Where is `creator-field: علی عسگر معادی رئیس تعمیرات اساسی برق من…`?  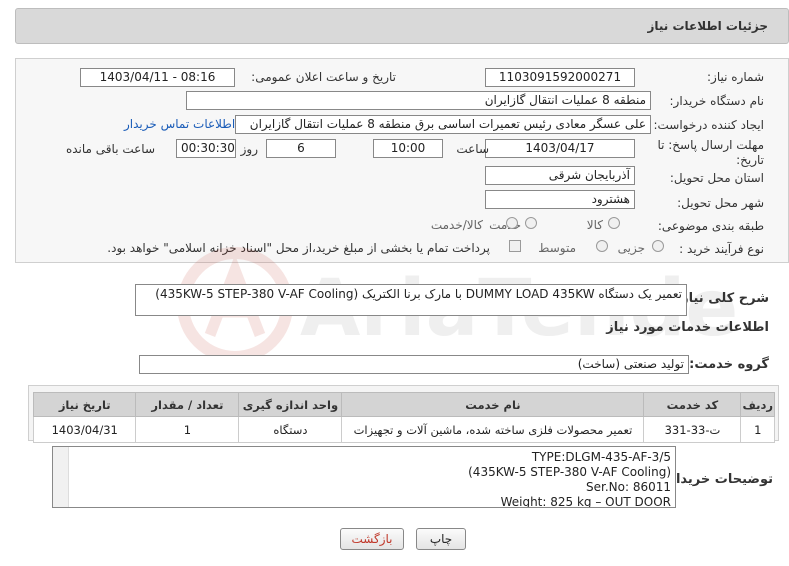
creator-field: علی عسگر معادی رئیس تعمیرات اساسی برق من… is located at coordinates (443, 124).